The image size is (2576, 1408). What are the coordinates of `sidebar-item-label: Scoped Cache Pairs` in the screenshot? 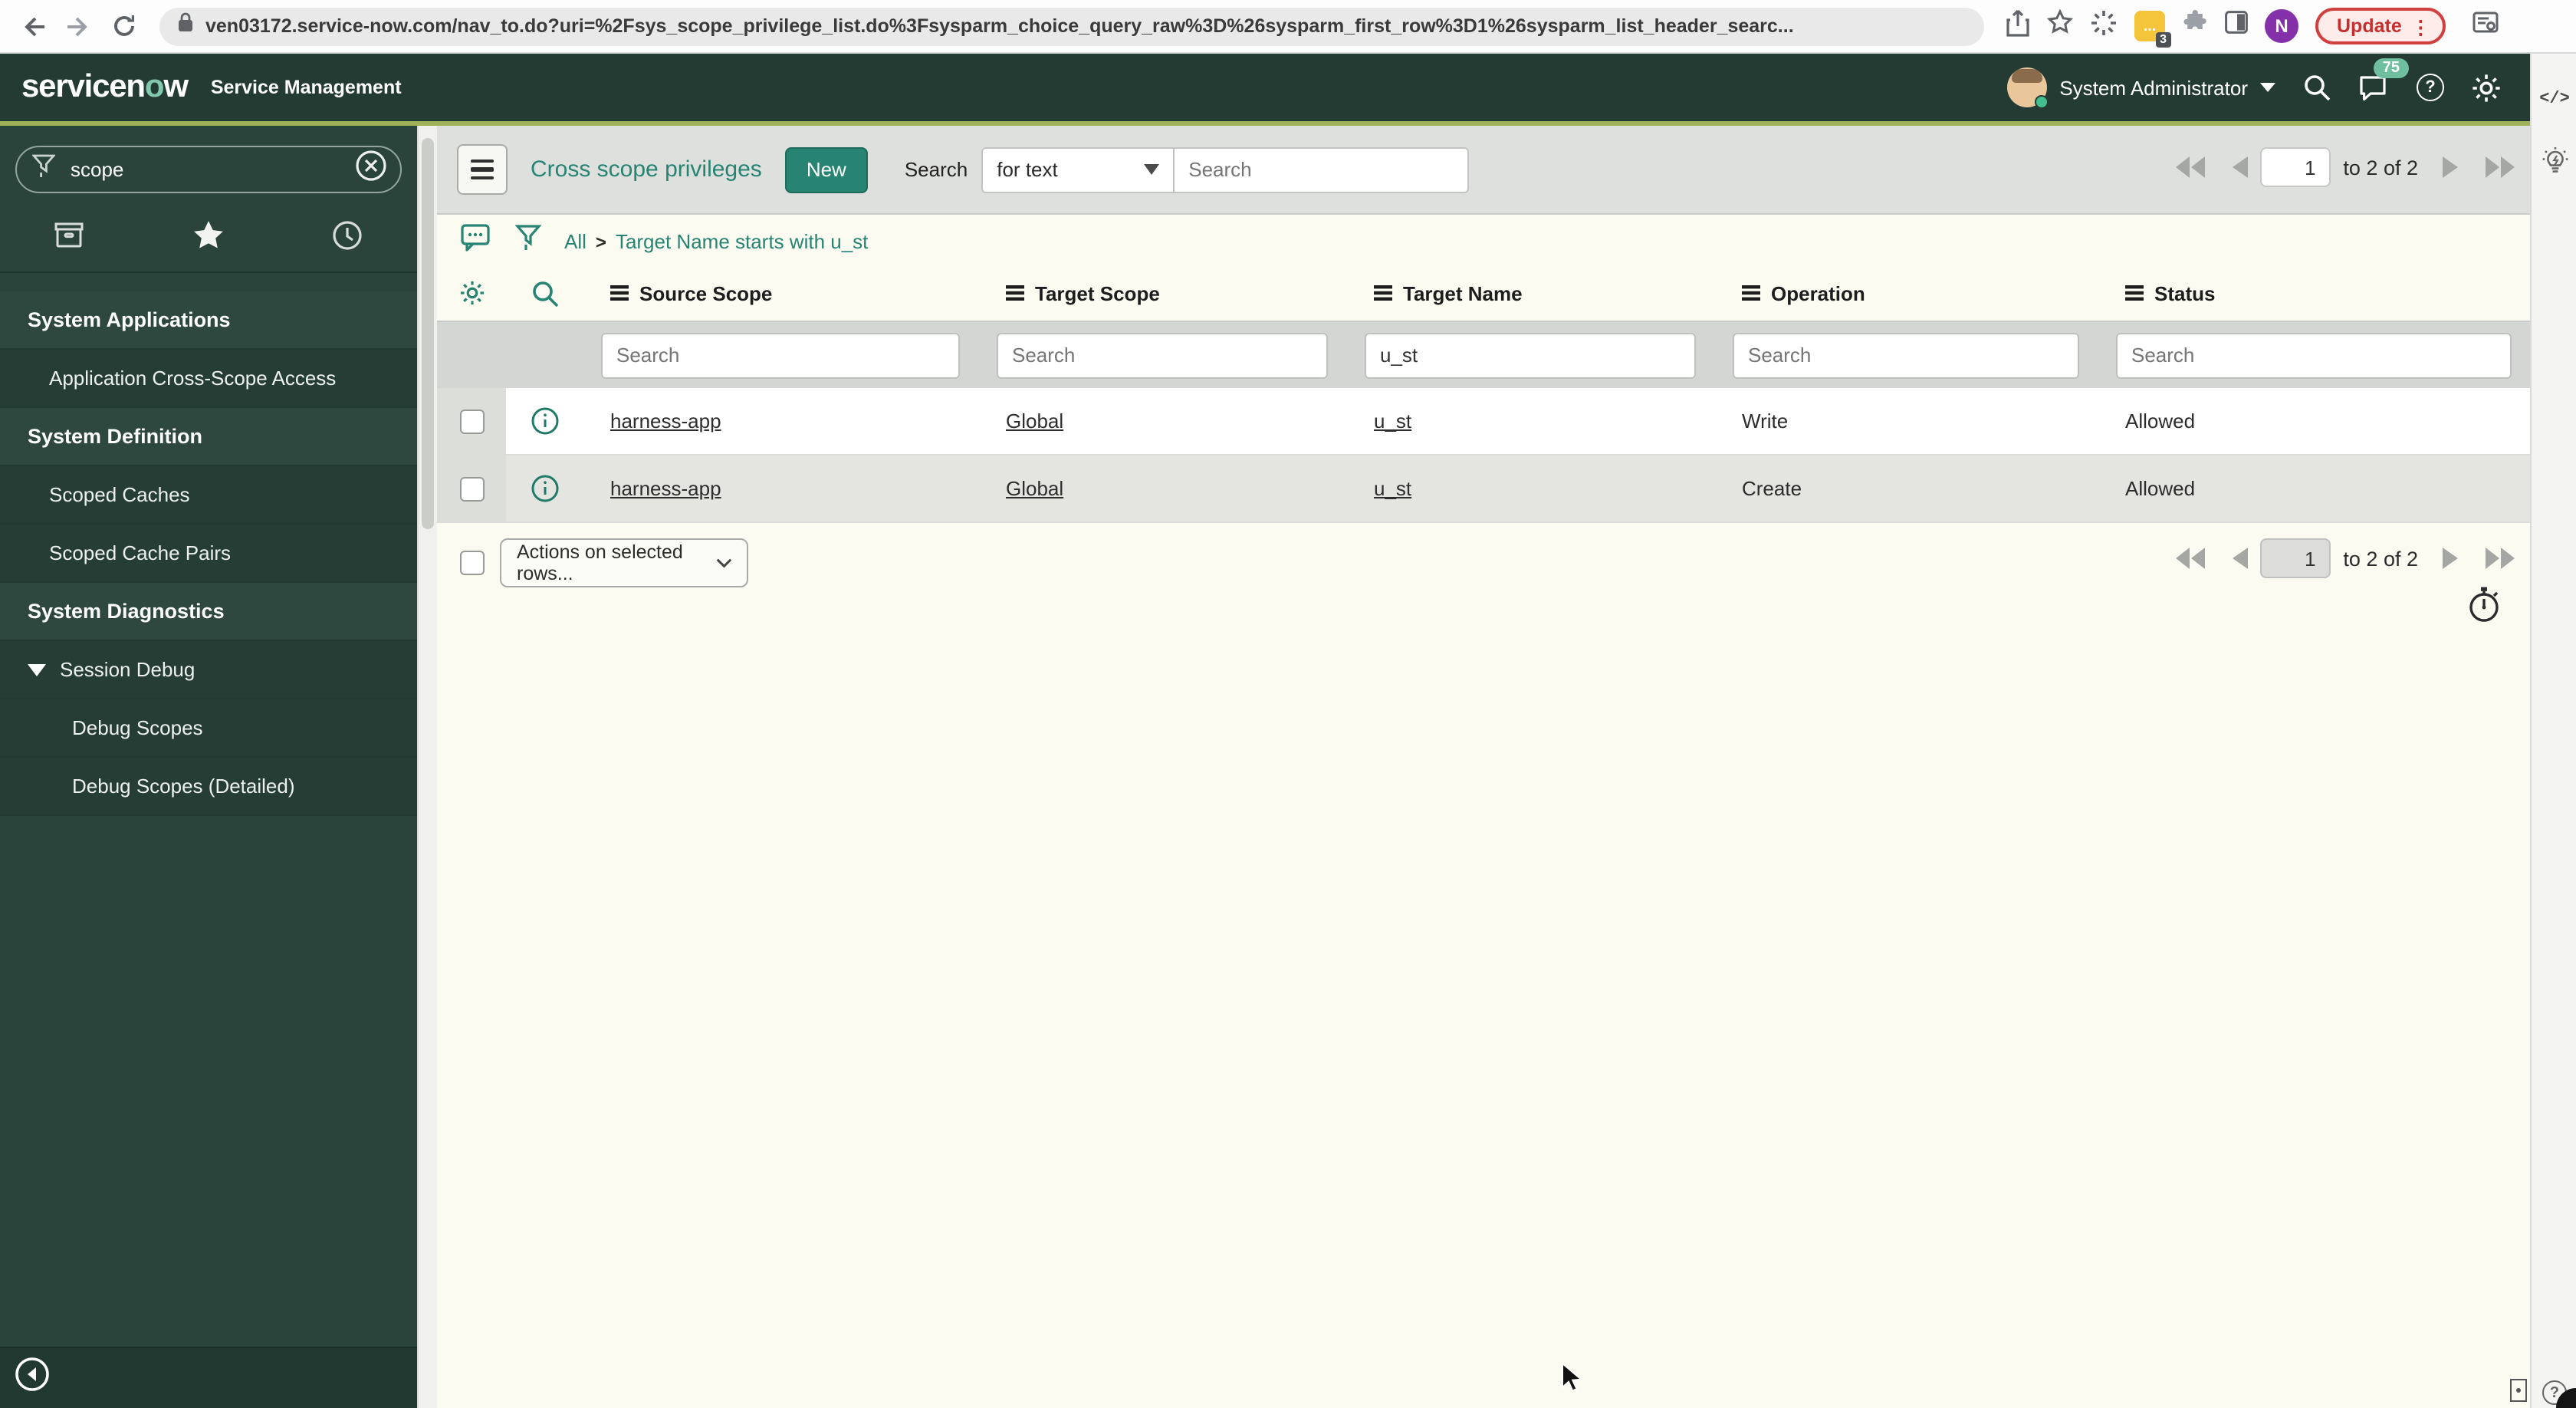 It's located at (141, 552).